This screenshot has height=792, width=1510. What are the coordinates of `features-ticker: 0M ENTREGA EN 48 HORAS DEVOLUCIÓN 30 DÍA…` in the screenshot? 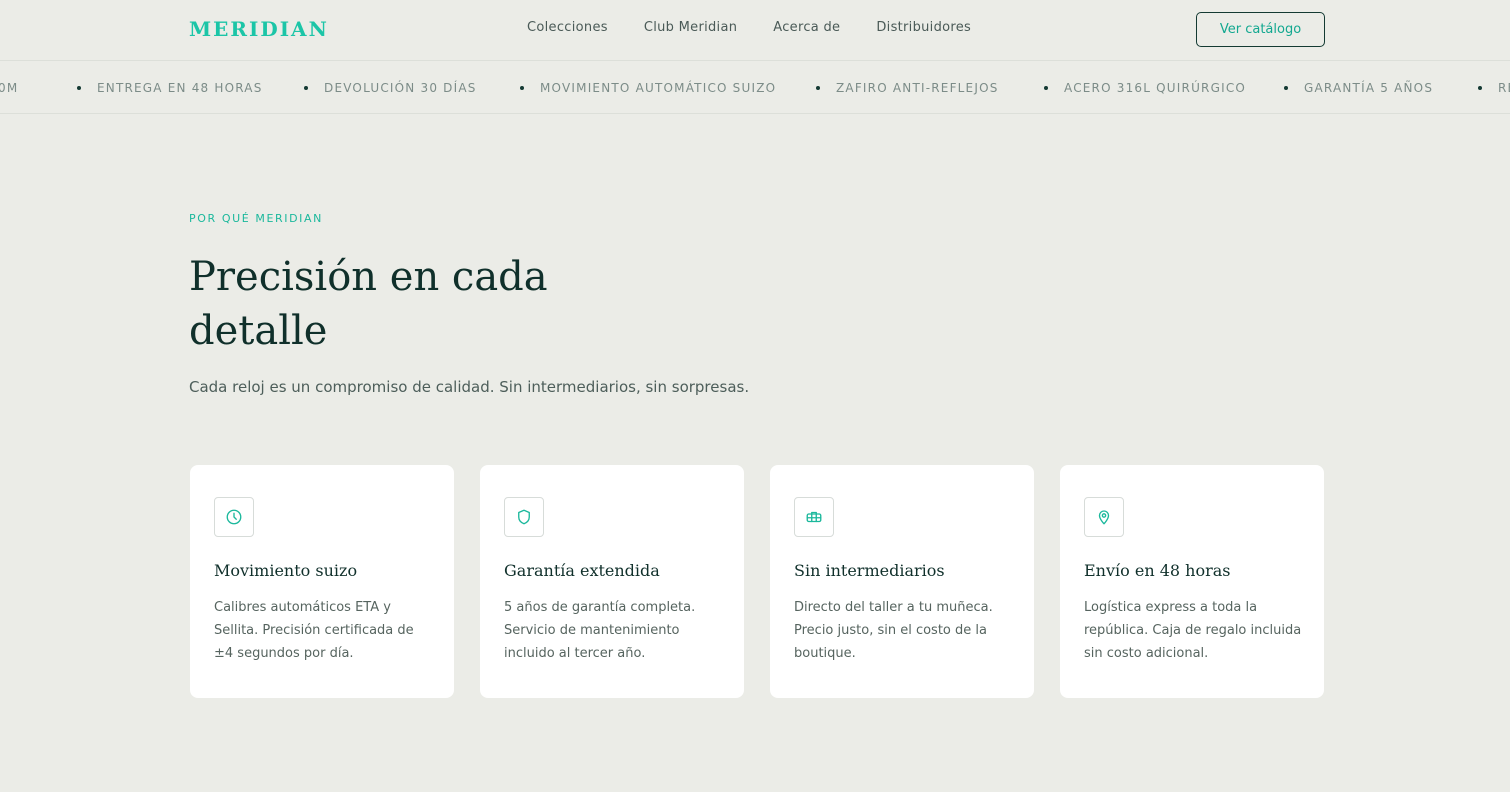 It's located at (755, 87).